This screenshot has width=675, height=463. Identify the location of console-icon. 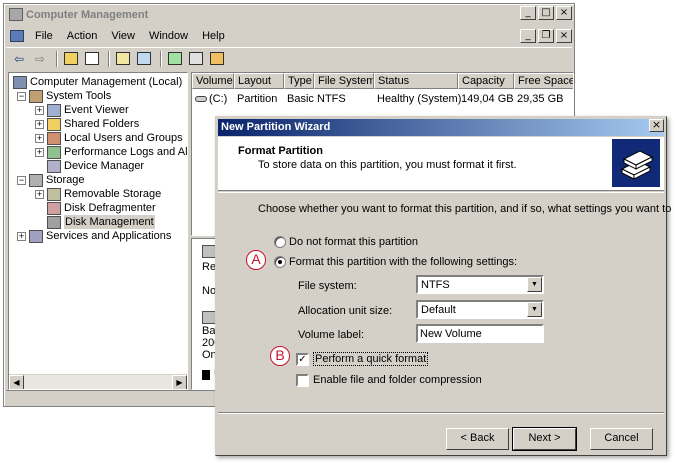
(17, 36).